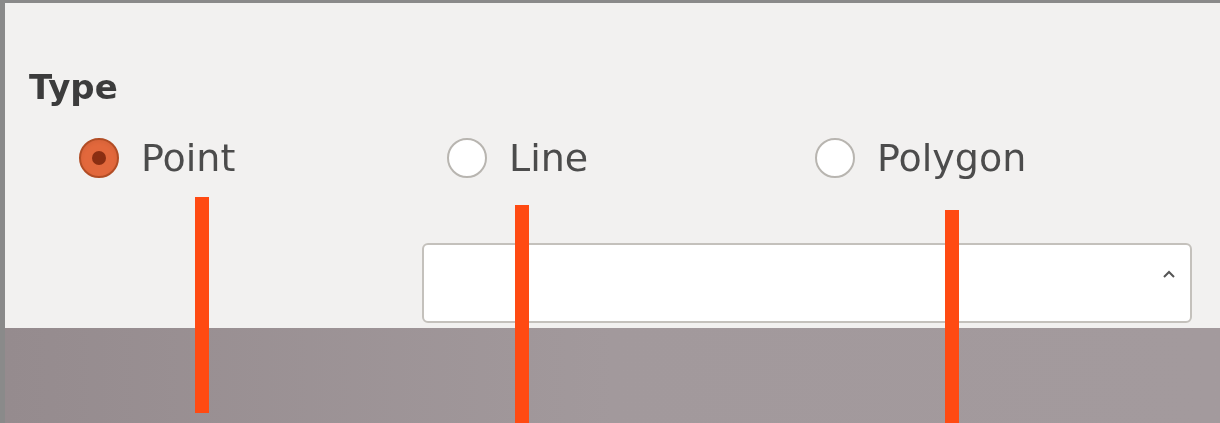  I want to click on chevron-up-icon, so click(1169, 274).